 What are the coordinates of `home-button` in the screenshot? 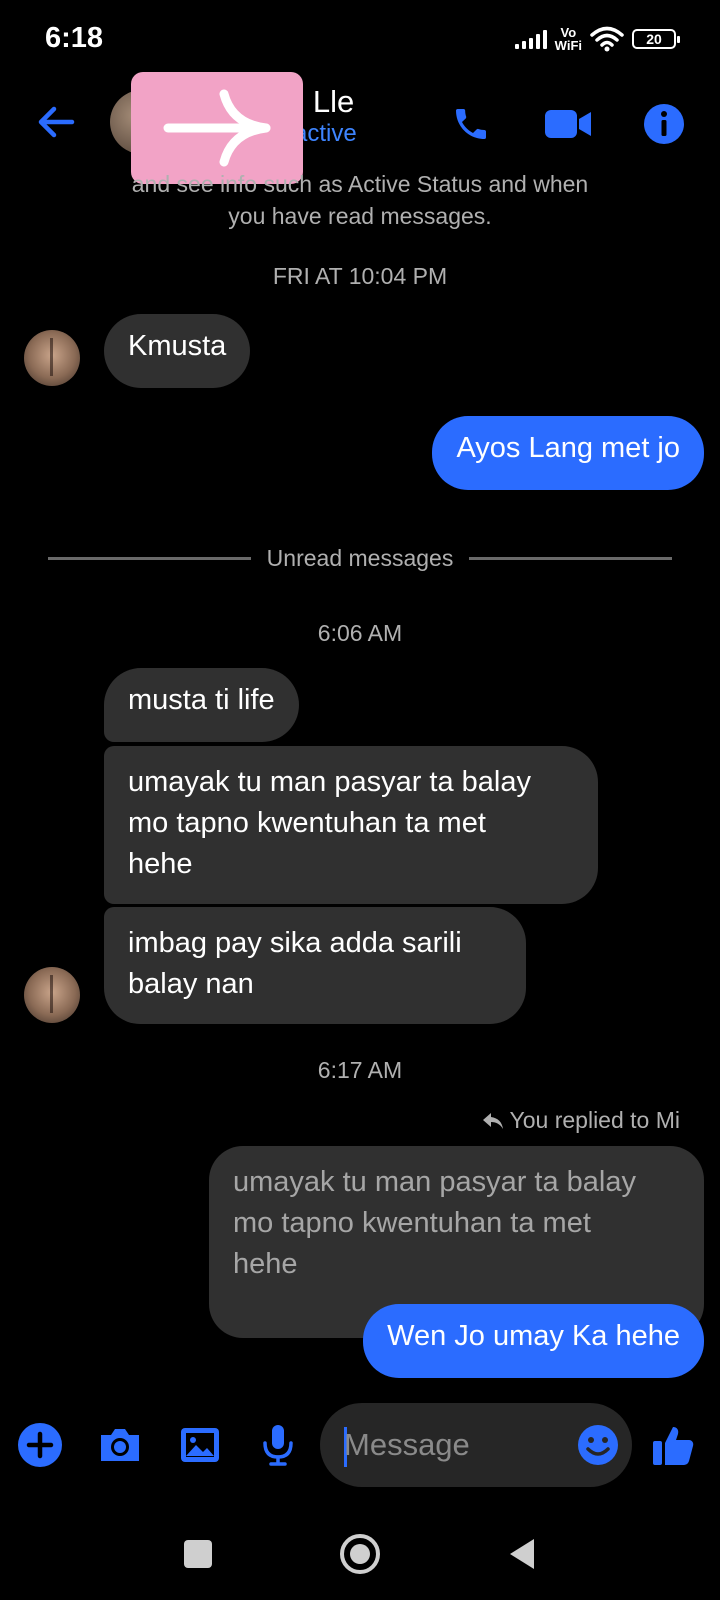 It's located at (360, 1554).